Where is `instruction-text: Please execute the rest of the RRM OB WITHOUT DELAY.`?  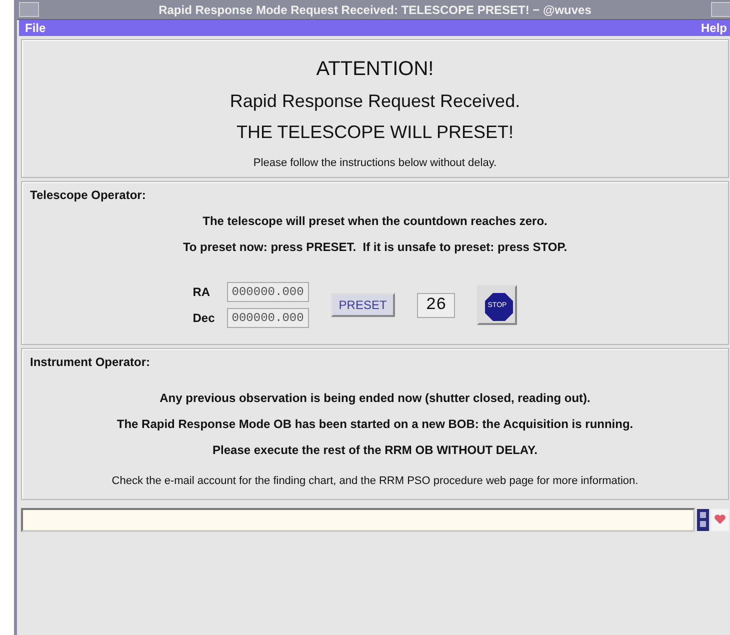
instruction-text: Please execute the rest of the RRM OB WITHOUT DELAY. is located at coordinates (375, 450).